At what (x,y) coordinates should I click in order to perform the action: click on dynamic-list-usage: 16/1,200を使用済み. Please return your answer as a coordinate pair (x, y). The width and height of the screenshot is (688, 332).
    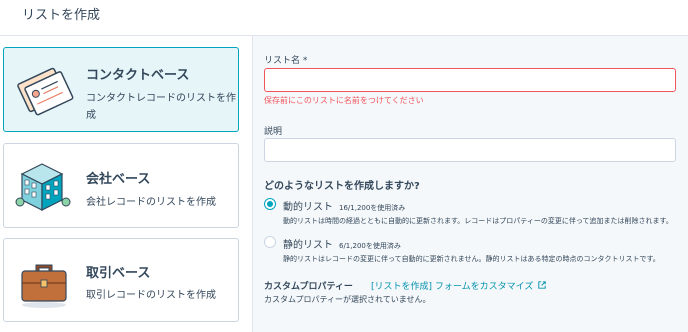
    Looking at the image, I should click on (372, 208).